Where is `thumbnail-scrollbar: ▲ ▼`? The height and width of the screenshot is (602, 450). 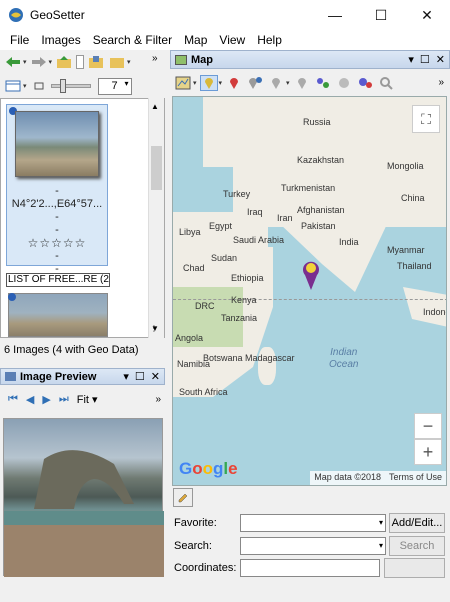 thumbnail-scrollbar: ▲ ▼ is located at coordinates (156, 218).